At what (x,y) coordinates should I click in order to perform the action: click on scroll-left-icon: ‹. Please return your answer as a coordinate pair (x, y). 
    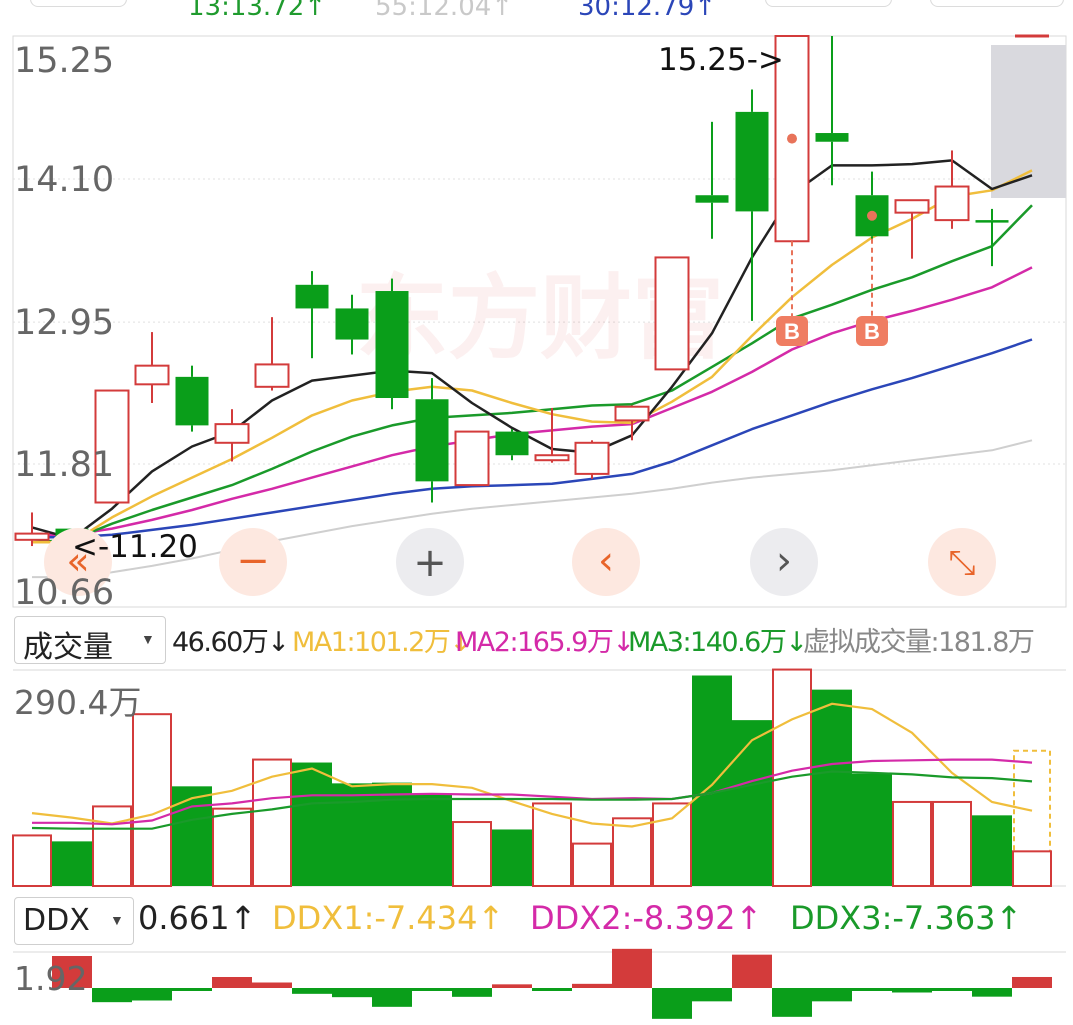
    Looking at the image, I should click on (606, 561).